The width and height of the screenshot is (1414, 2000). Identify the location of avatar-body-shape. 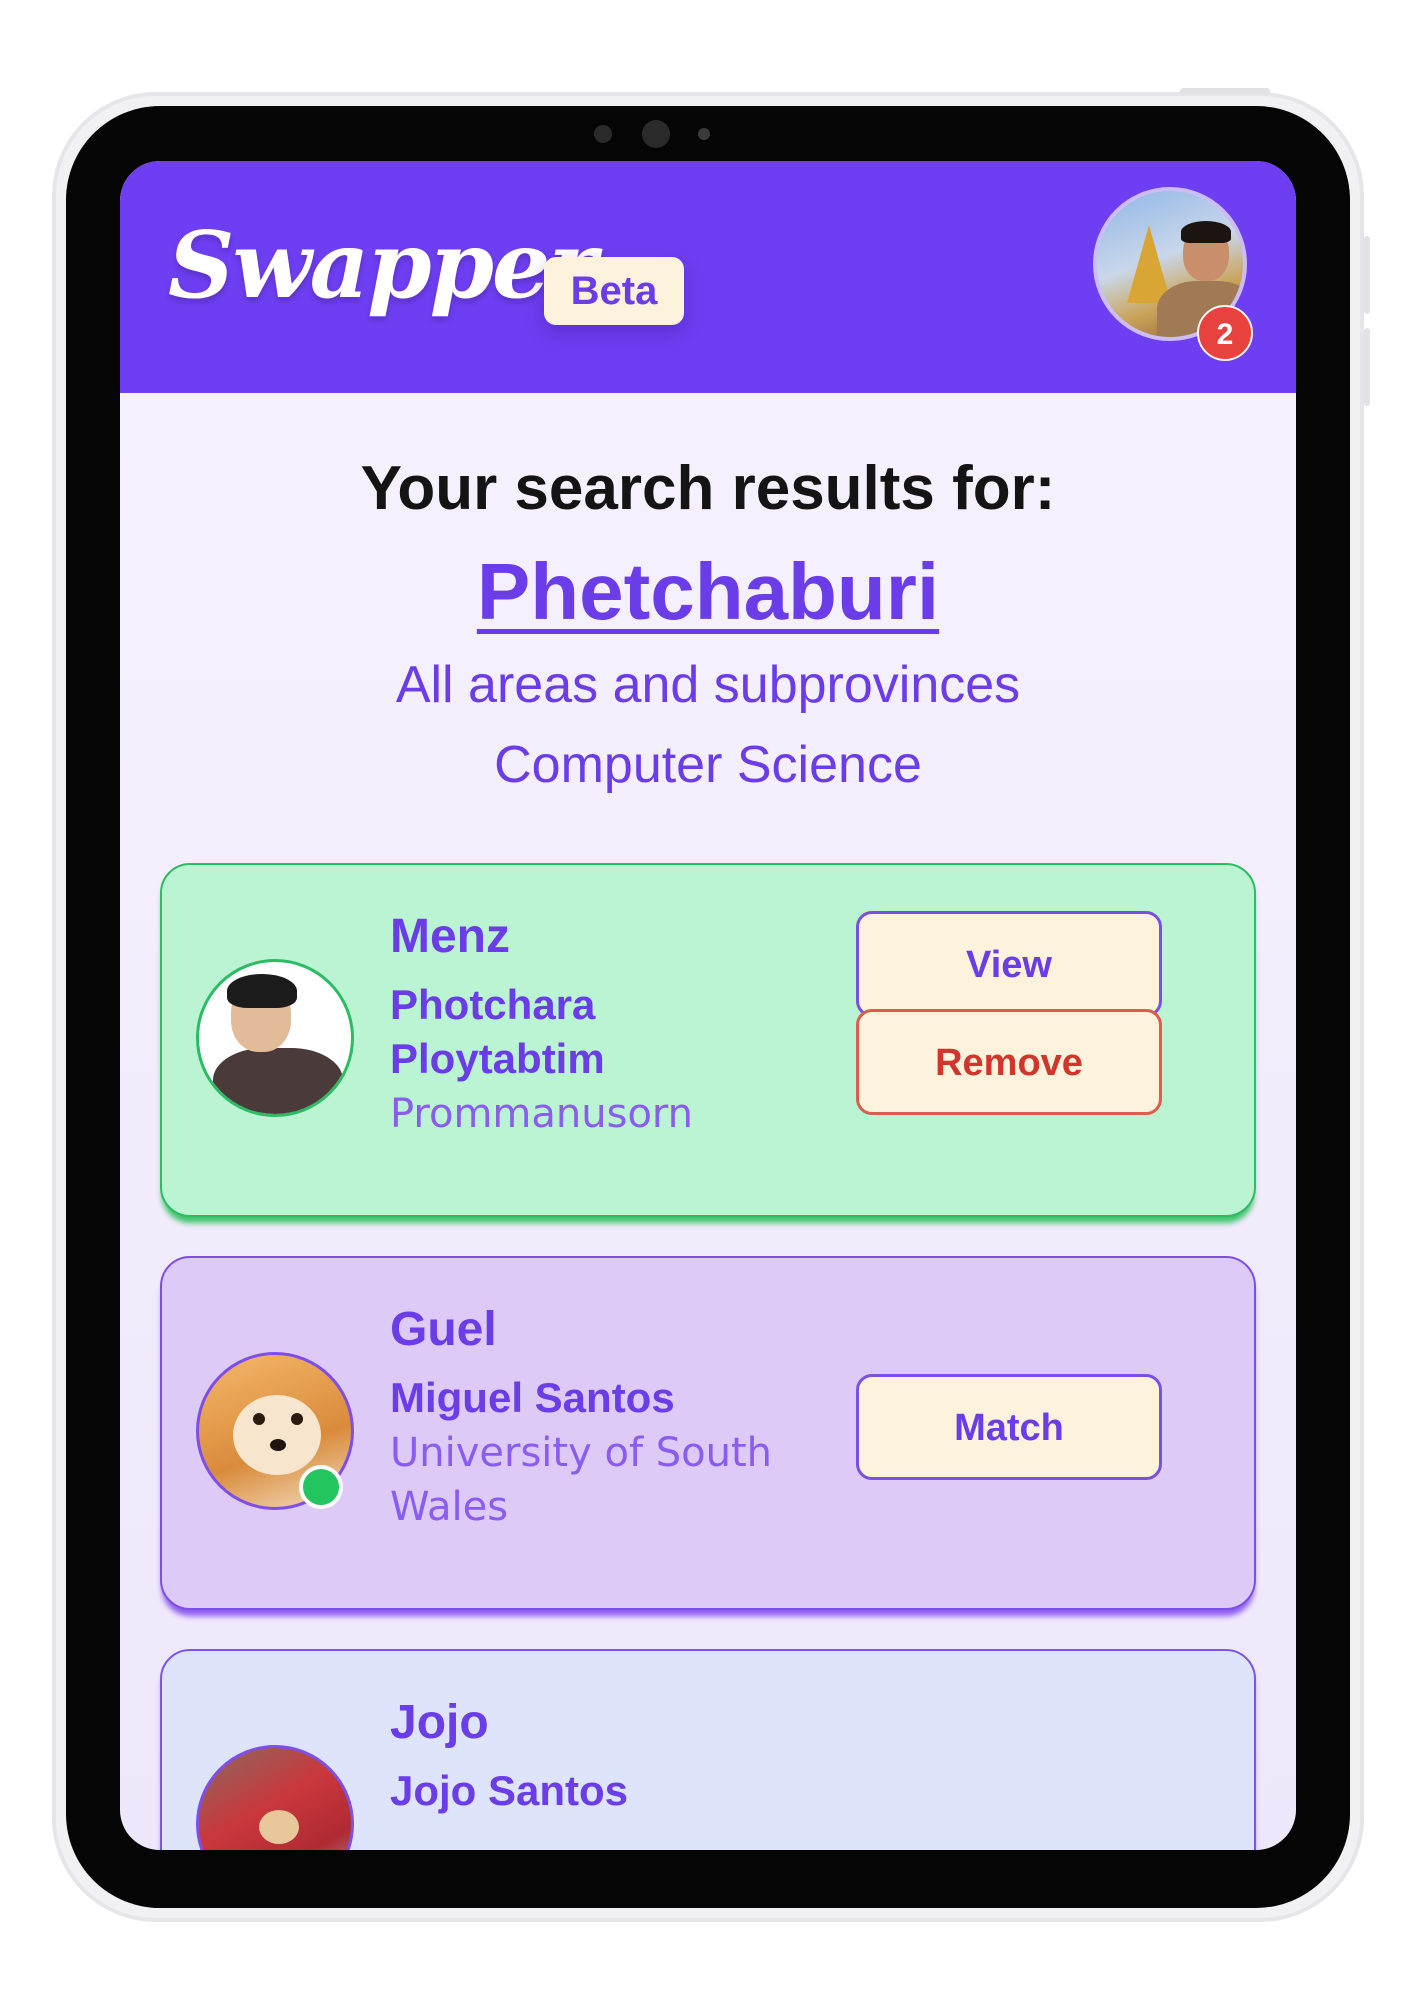
(278, 1081).